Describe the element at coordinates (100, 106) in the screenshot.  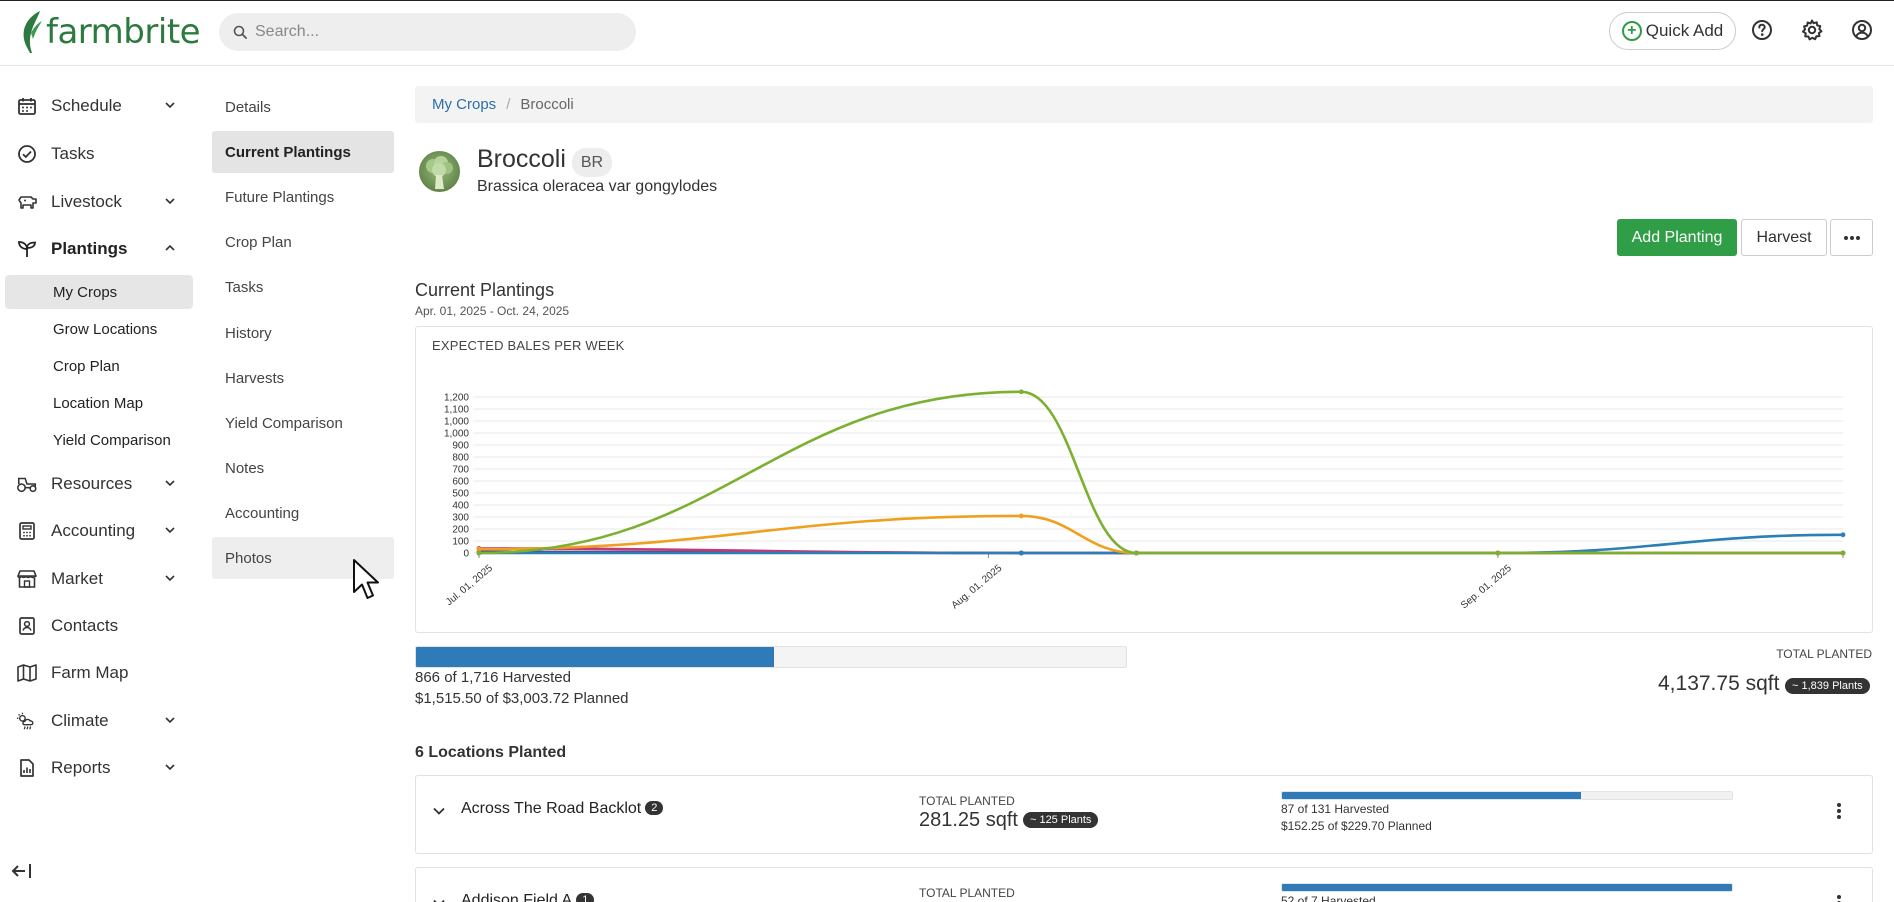
I see `sidebar-item-schedule: Schedule` at that location.